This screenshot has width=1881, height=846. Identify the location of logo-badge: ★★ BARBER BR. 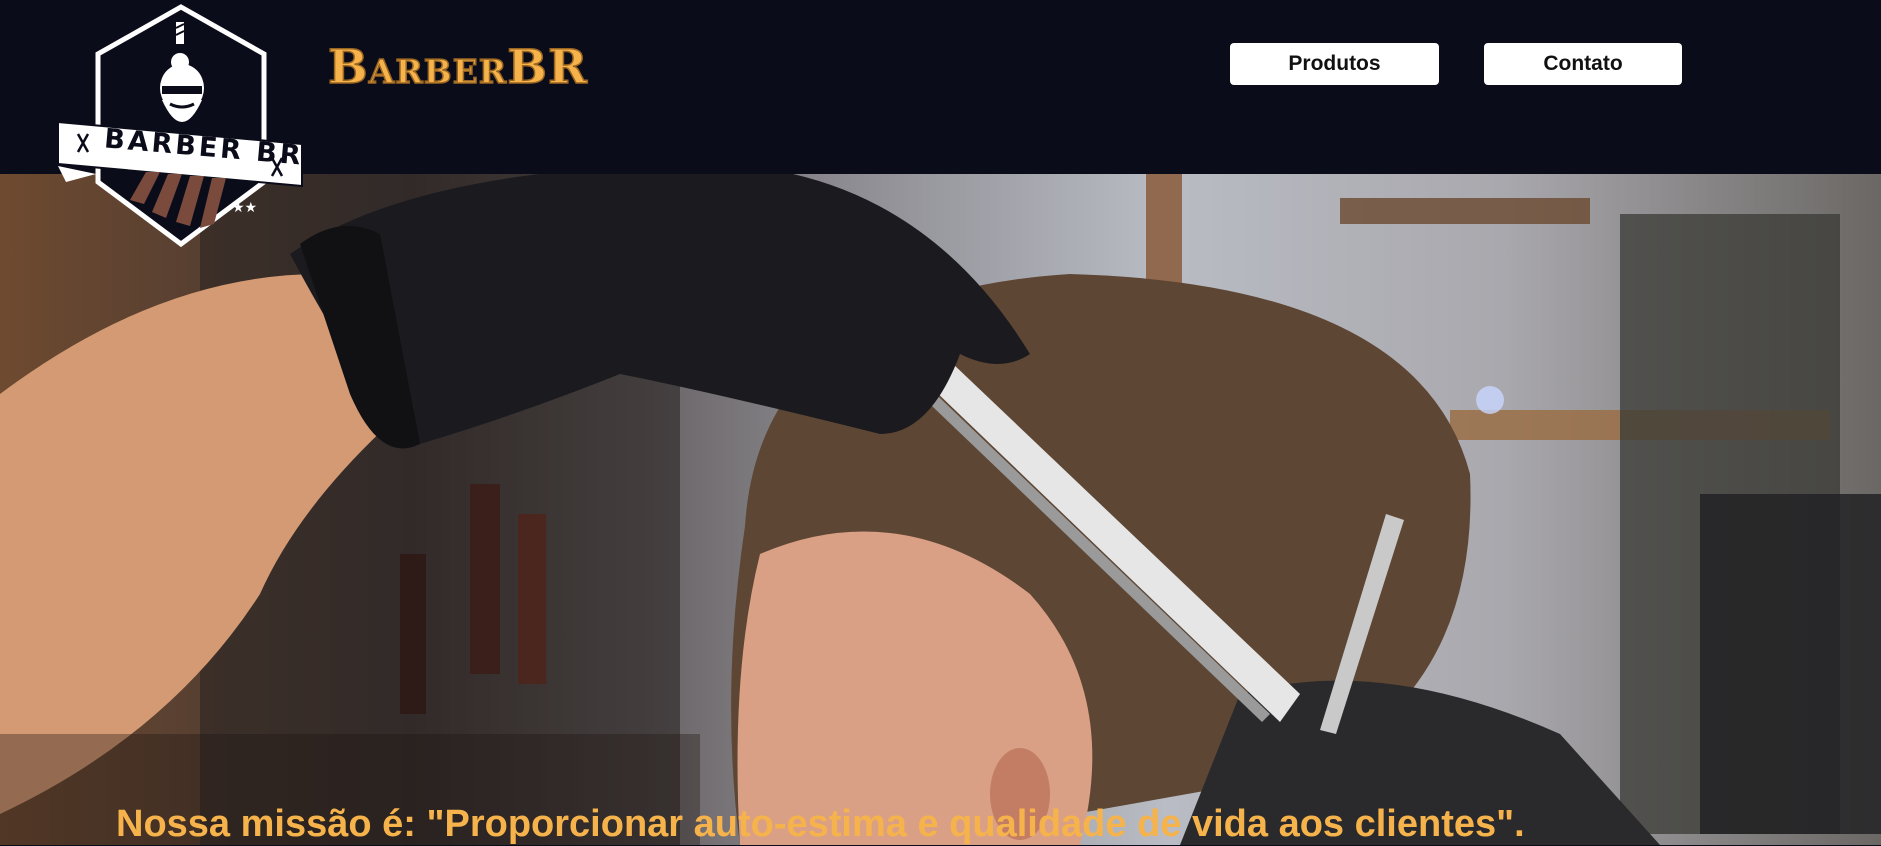
(181, 126).